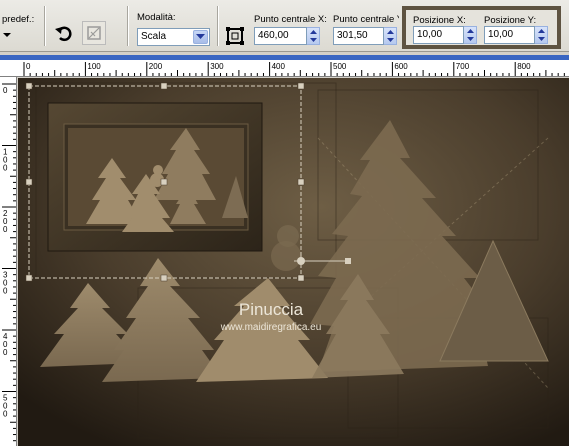 This screenshot has width=569, height=446. Describe the element at coordinates (217, 66) in the screenshot. I see `ruler-label: 300` at that location.